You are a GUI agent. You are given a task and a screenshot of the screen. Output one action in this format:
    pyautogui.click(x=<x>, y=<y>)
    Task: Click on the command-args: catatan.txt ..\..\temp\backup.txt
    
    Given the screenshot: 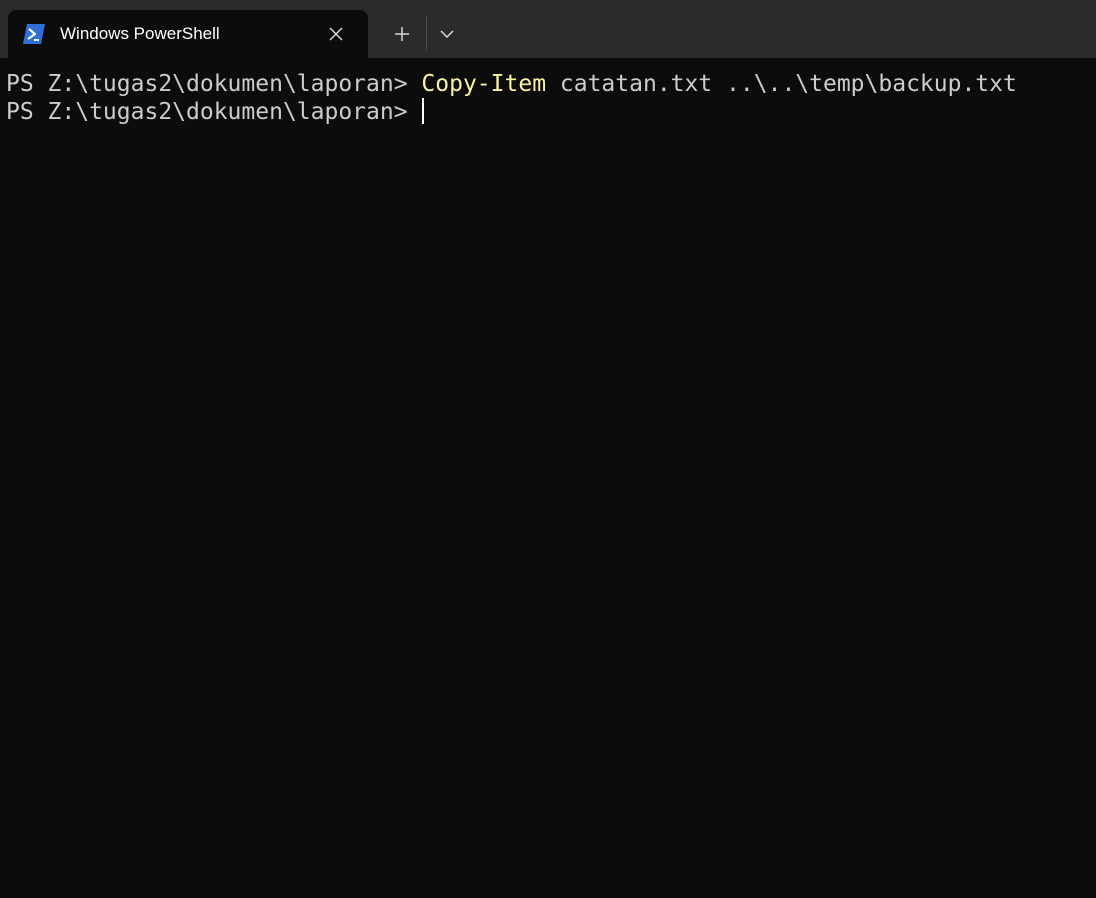 What is the action you would take?
    pyautogui.click(x=781, y=84)
    